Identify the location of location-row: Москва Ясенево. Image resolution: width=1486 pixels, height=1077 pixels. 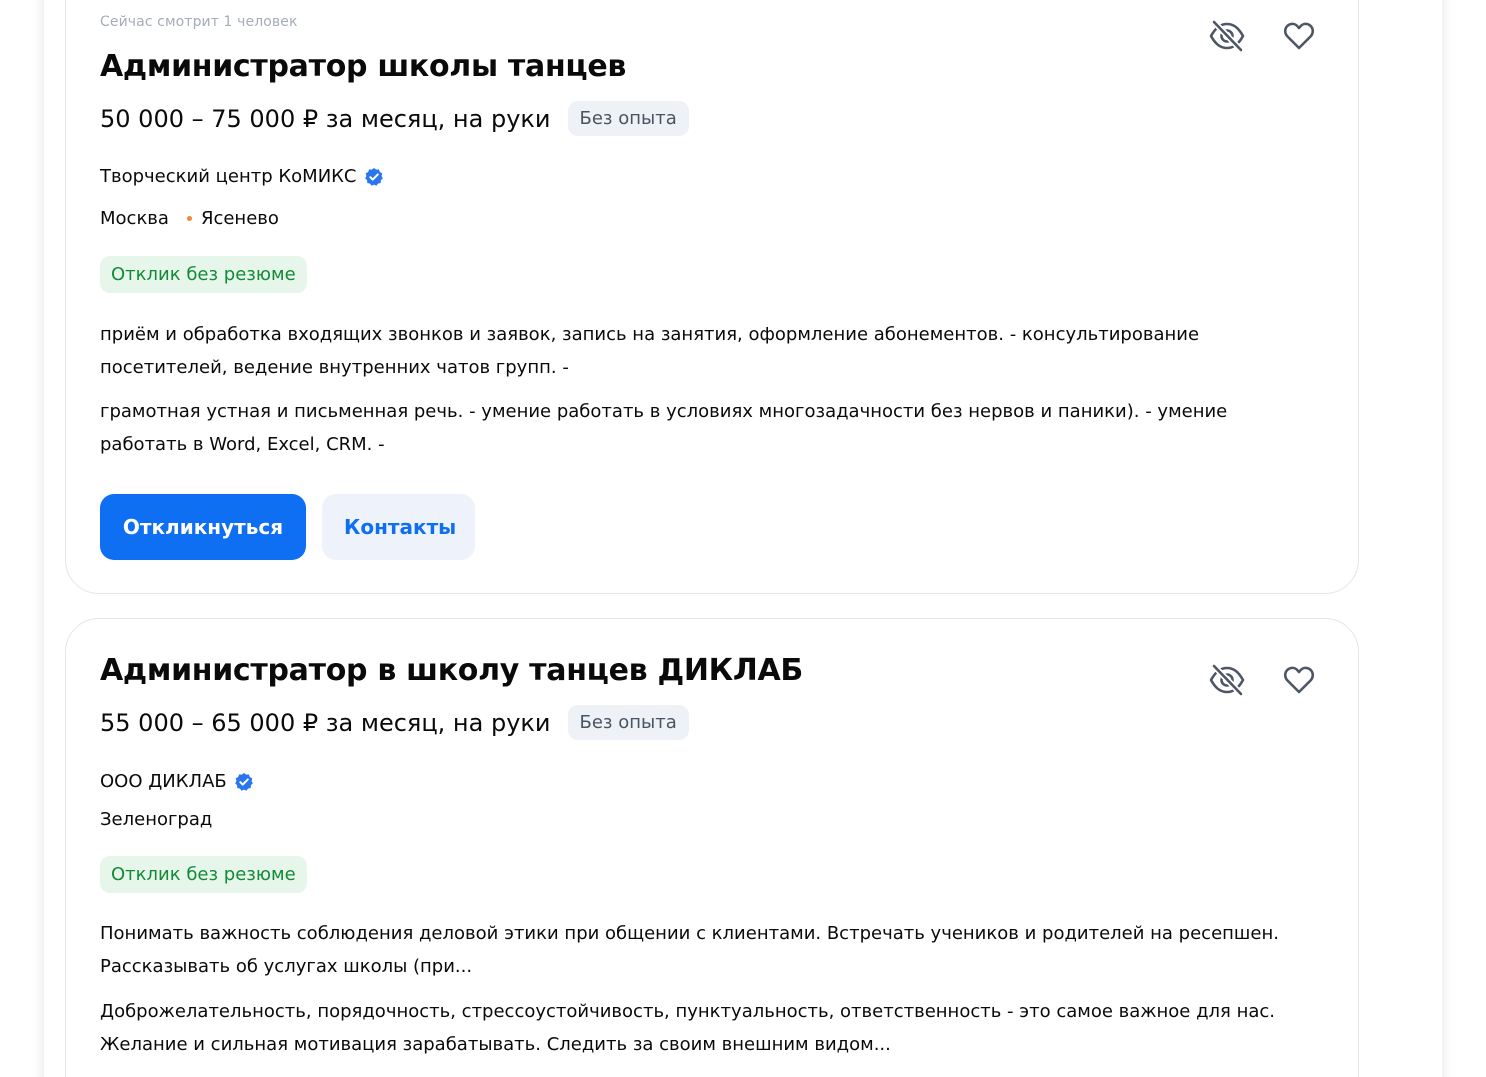
(189, 218).